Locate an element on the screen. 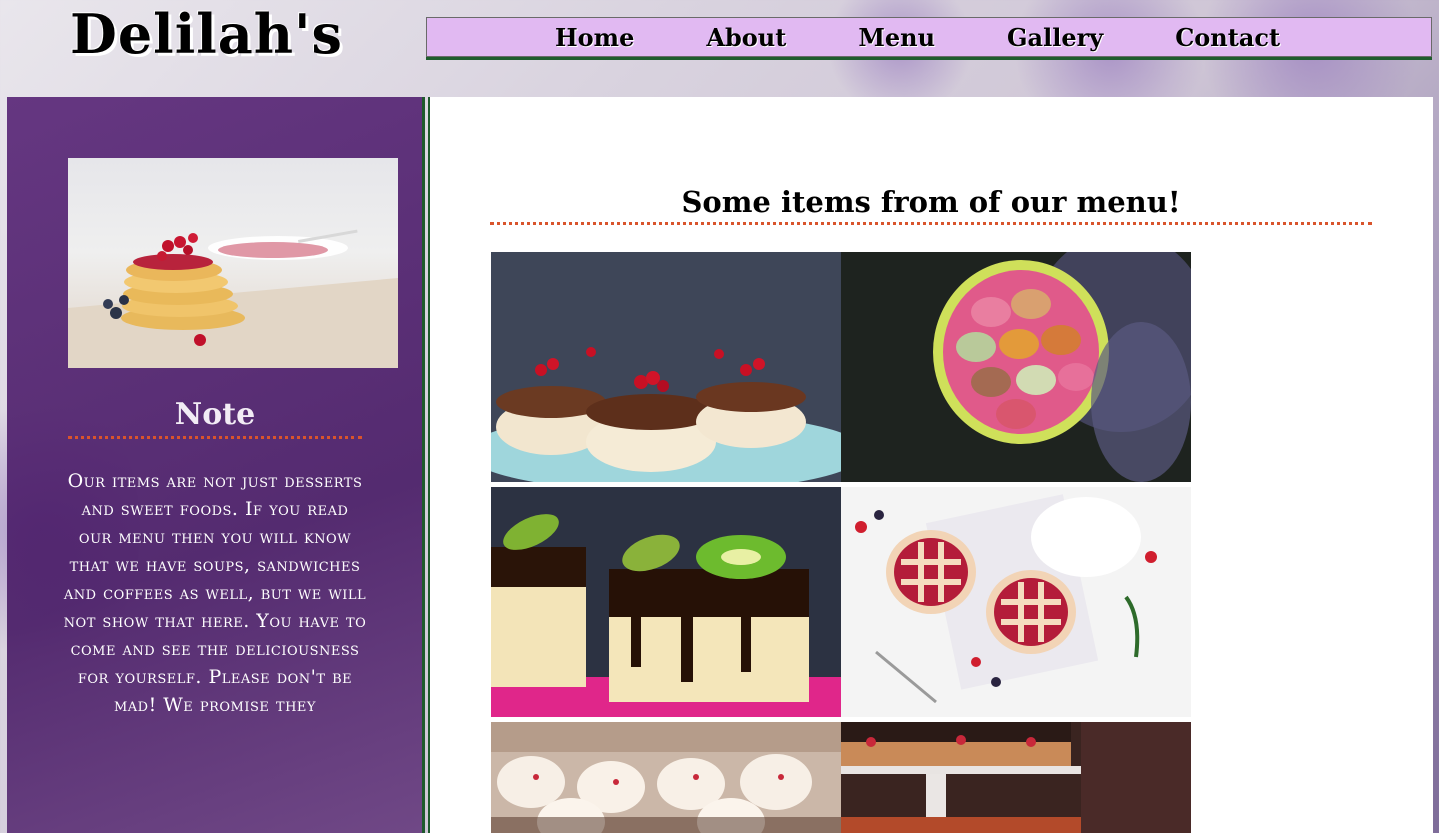 The image size is (1439, 833). note-heading: Note is located at coordinates (215, 418).